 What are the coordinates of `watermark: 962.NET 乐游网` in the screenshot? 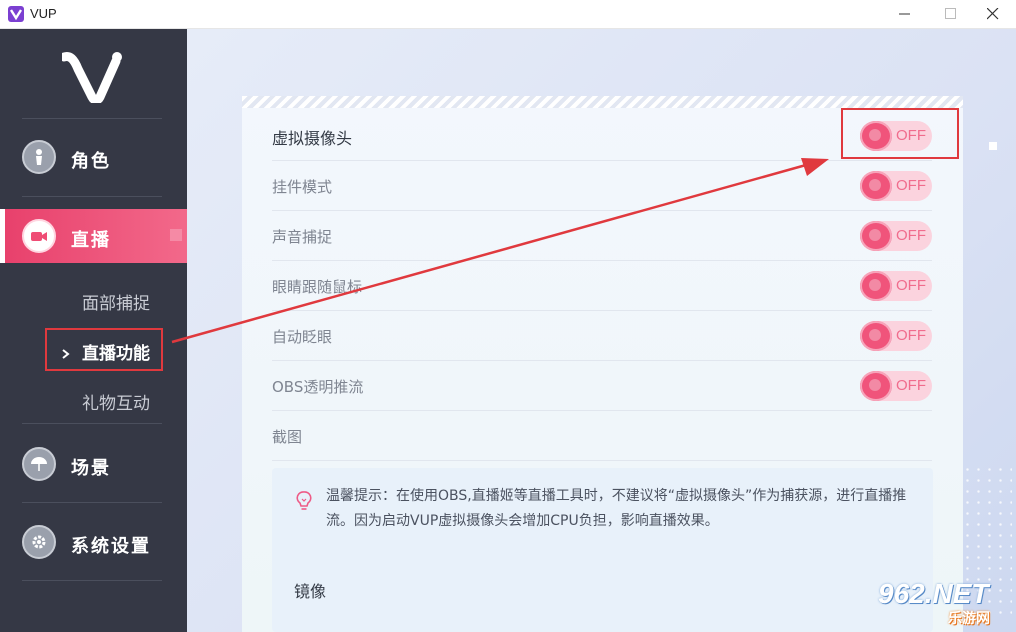 It's located at (945, 603).